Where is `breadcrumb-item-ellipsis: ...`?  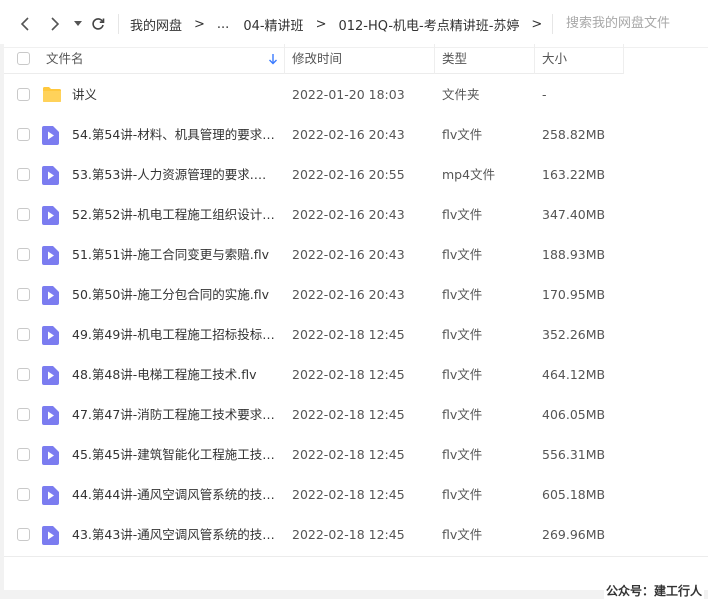 breadcrumb-item-ellipsis: ... is located at coordinates (223, 24).